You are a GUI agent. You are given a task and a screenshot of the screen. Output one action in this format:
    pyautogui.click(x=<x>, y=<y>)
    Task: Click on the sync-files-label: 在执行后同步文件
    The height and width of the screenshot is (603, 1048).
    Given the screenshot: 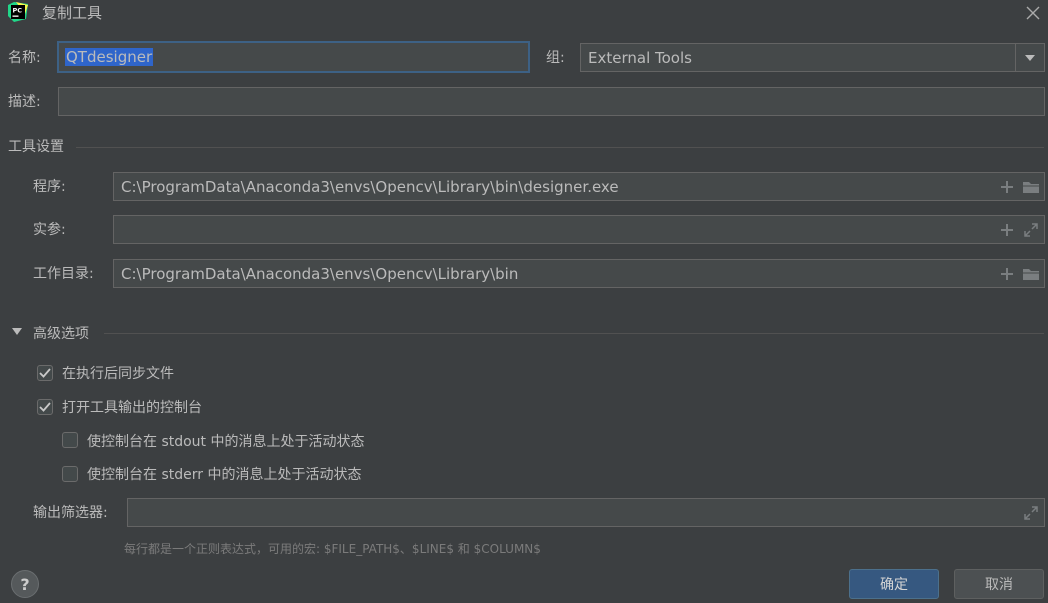 What is the action you would take?
    pyautogui.click(x=118, y=374)
    